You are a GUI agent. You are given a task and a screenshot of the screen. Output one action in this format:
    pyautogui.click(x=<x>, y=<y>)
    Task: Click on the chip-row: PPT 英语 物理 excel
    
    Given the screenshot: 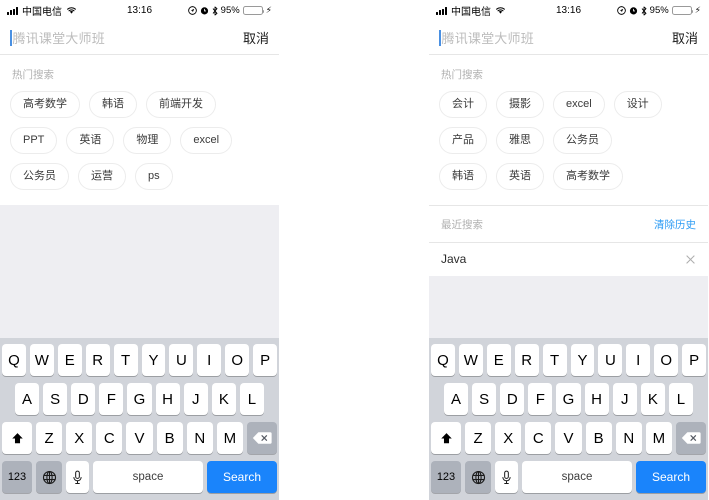 What is the action you would take?
    pyautogui.click(x=139, y=140)
    